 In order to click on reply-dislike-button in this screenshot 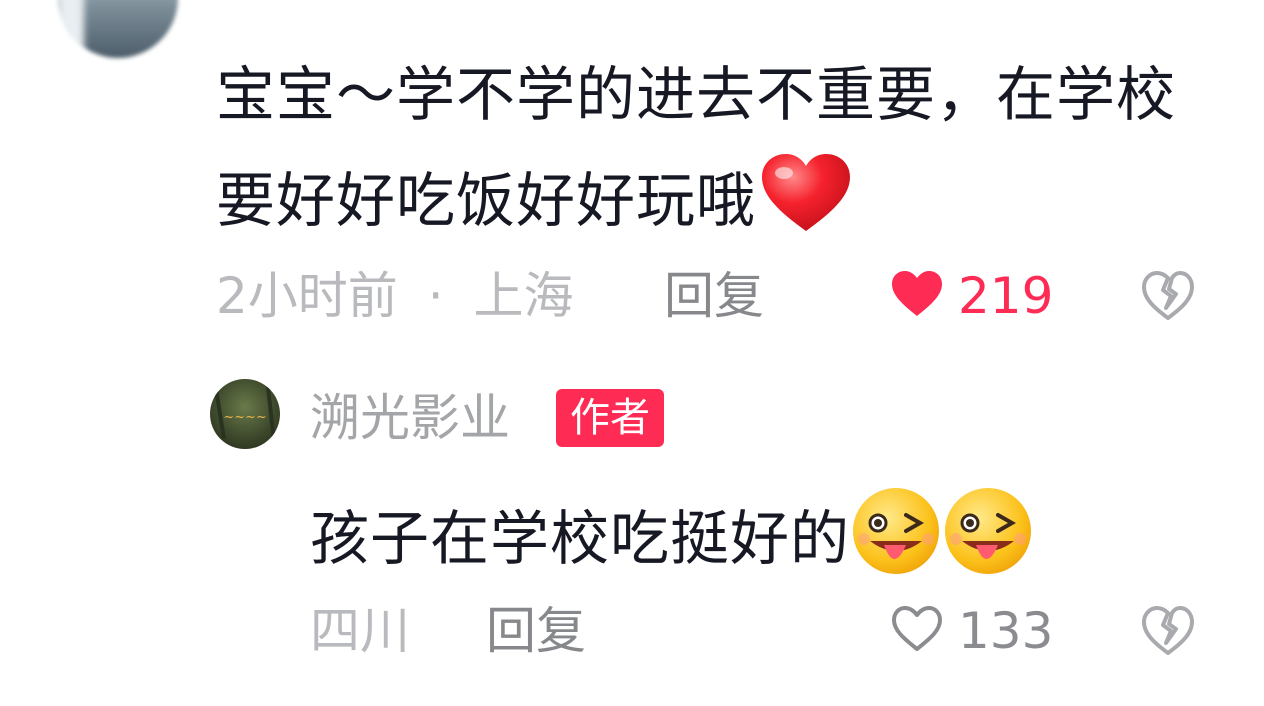, I will do `click(1168, 633)`.